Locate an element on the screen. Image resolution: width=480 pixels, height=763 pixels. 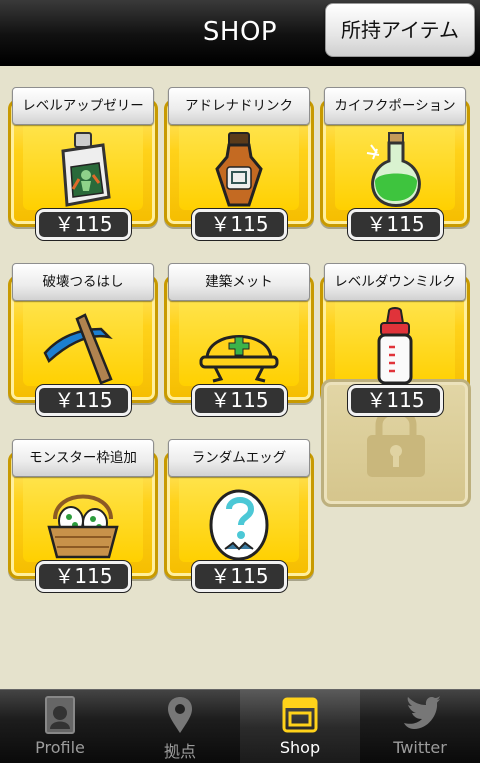
owned-items-button: 所持アイテム is located at coordinates (400, 30).